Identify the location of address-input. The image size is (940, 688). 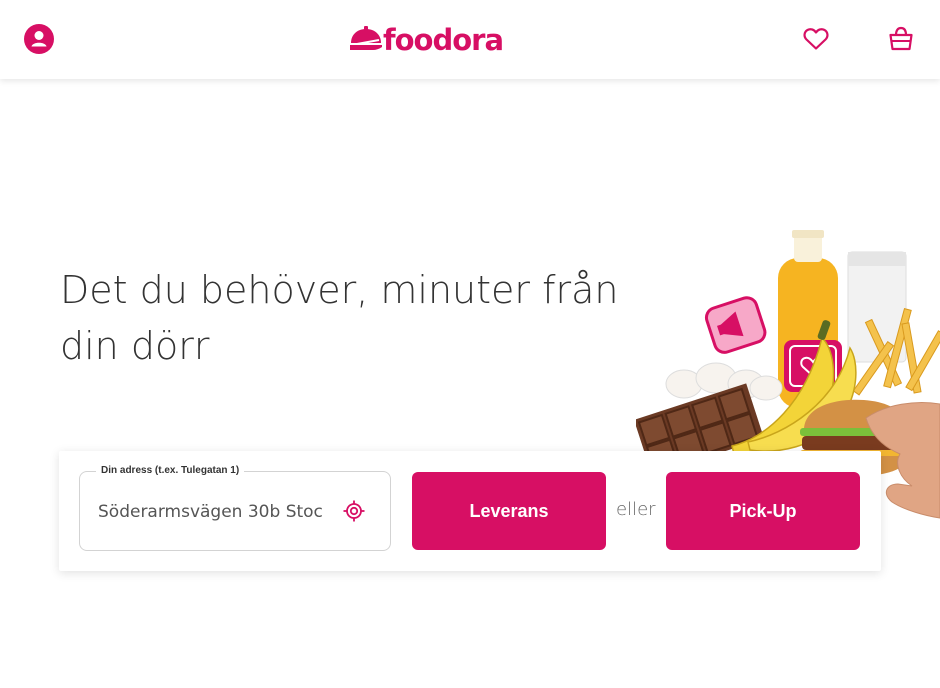
(210, 512).